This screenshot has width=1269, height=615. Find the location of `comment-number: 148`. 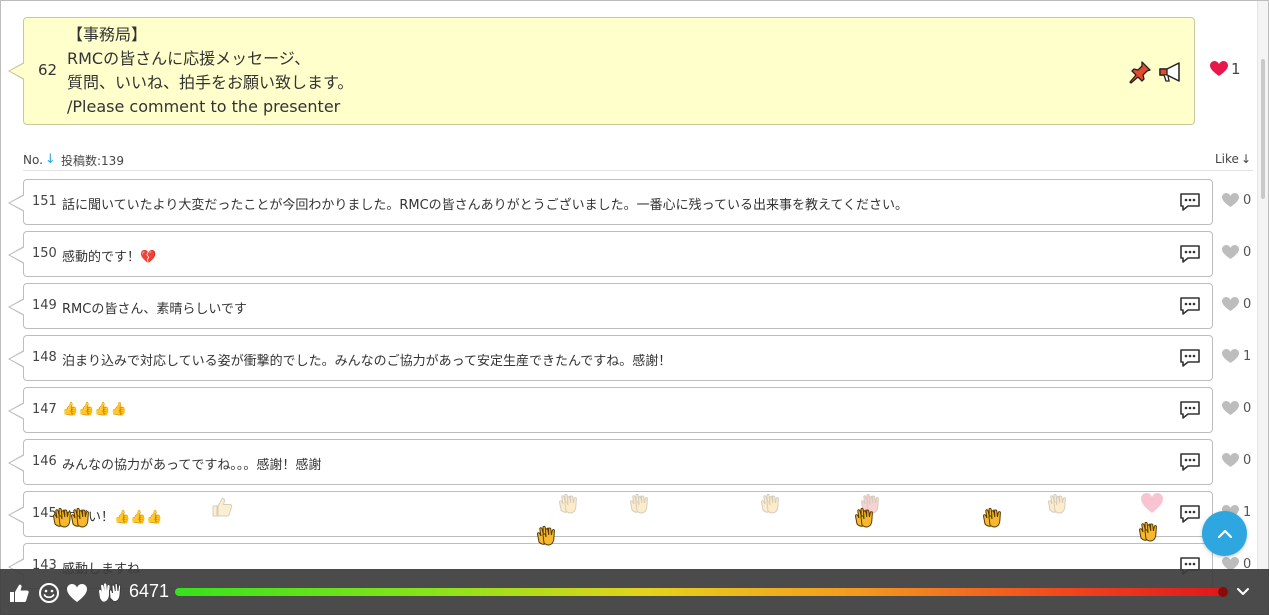

comment-number: 148 is located at coordinates (44, 357).